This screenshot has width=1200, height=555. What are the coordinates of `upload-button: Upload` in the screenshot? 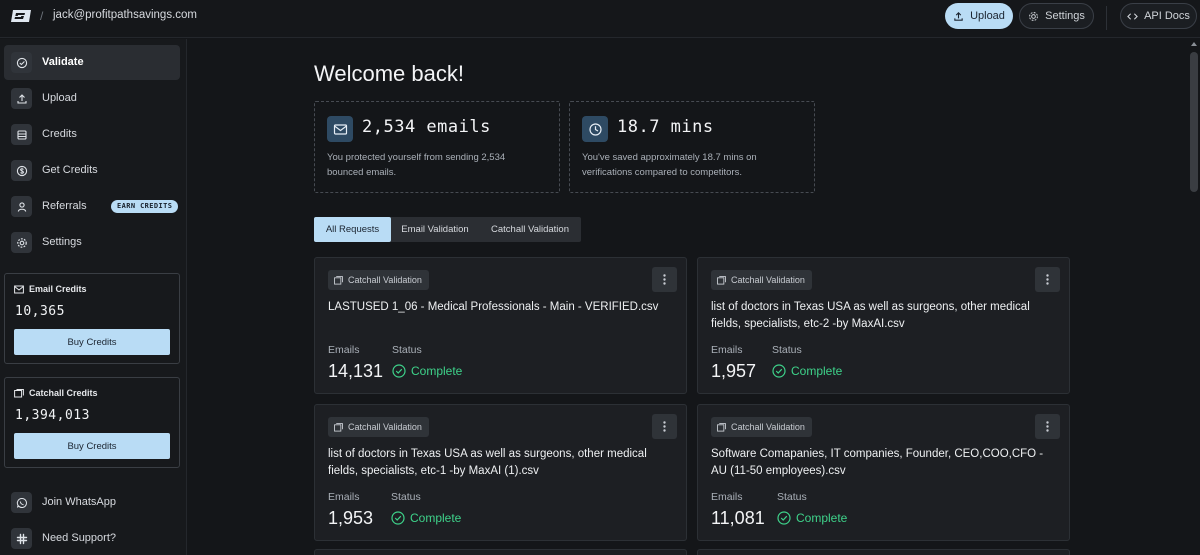 It's located at (979, 16).